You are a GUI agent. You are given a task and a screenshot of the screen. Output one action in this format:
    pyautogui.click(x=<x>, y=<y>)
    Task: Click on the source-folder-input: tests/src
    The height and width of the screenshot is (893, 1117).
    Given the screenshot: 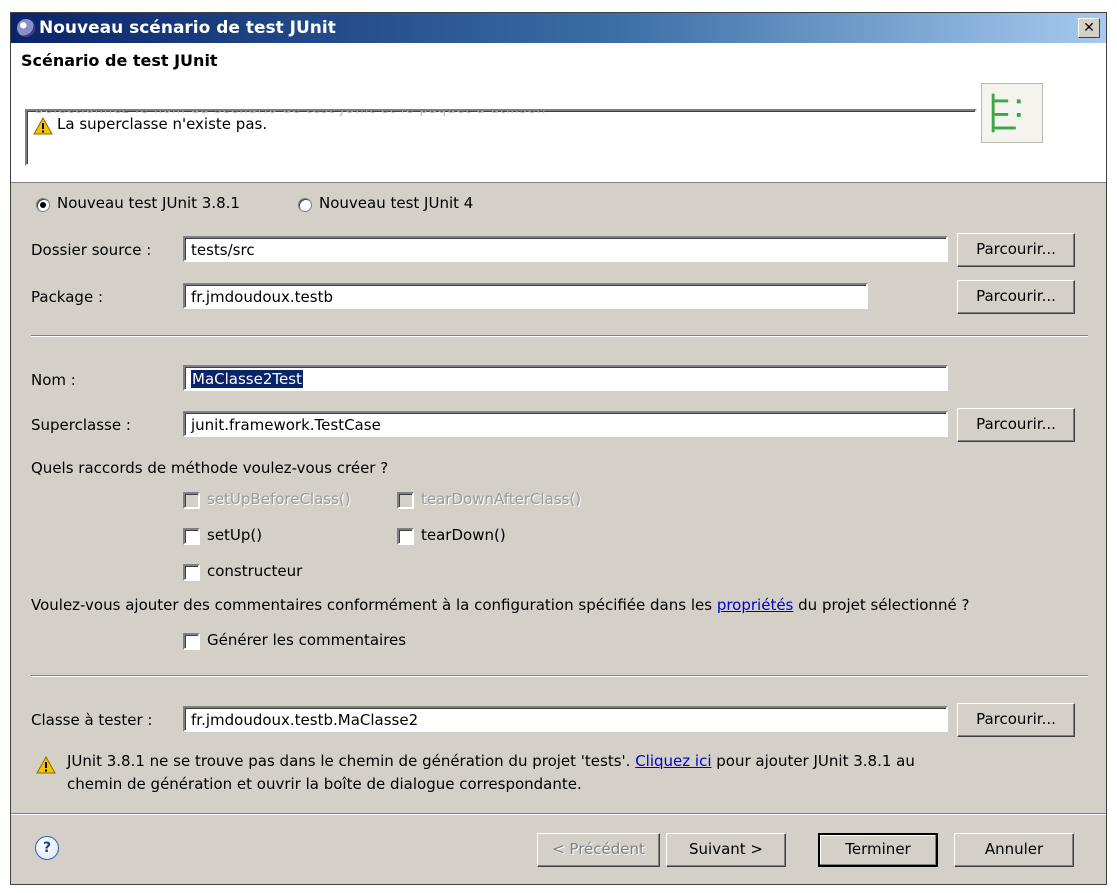 What is the action you would take?
    pyautogui.click(x=565, y=249)
    